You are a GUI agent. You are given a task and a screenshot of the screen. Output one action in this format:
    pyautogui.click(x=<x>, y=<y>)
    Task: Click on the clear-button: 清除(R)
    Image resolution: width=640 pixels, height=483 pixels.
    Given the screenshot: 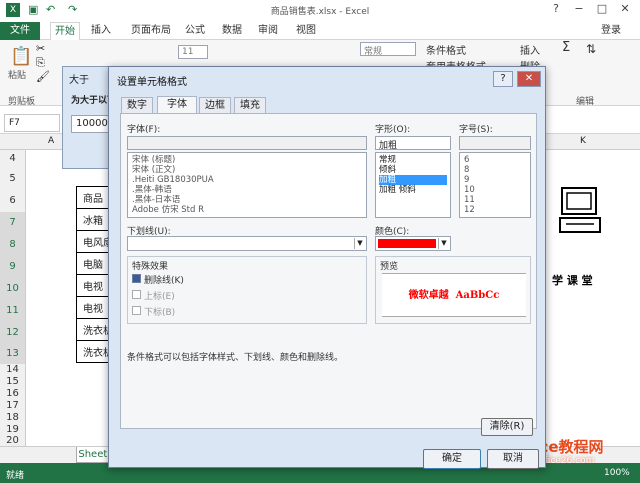 What is the action you would take?
    pyautogui.click(x=507, y=427)
    